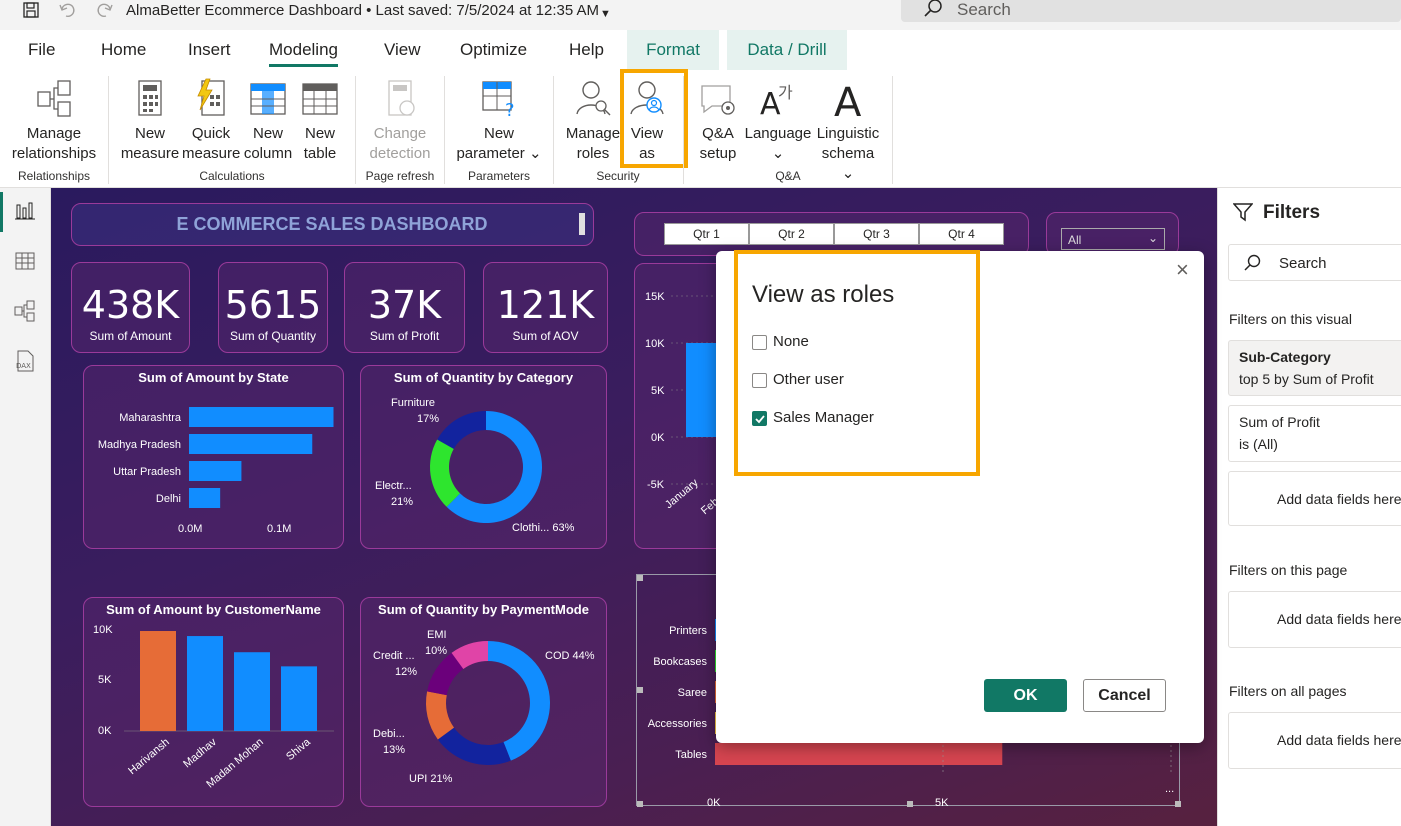 This screenshot has height=826, width=1401. What do you see at coordinates (1288, 570) in the screenshot?
I see `filters-on-page-label: Filters on this page` at bounding box center [1288, 570].